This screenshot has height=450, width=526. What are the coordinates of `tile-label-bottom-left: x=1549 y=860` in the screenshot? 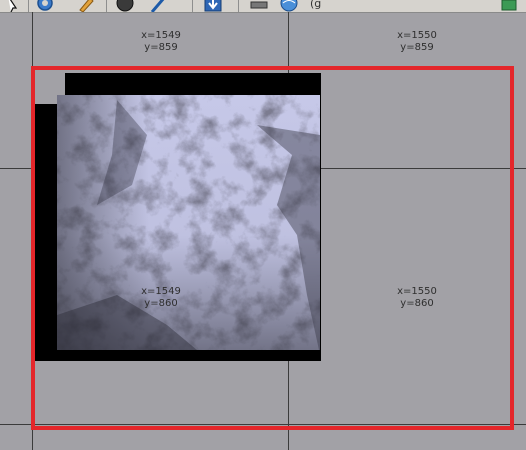 It's located at (161, 298).